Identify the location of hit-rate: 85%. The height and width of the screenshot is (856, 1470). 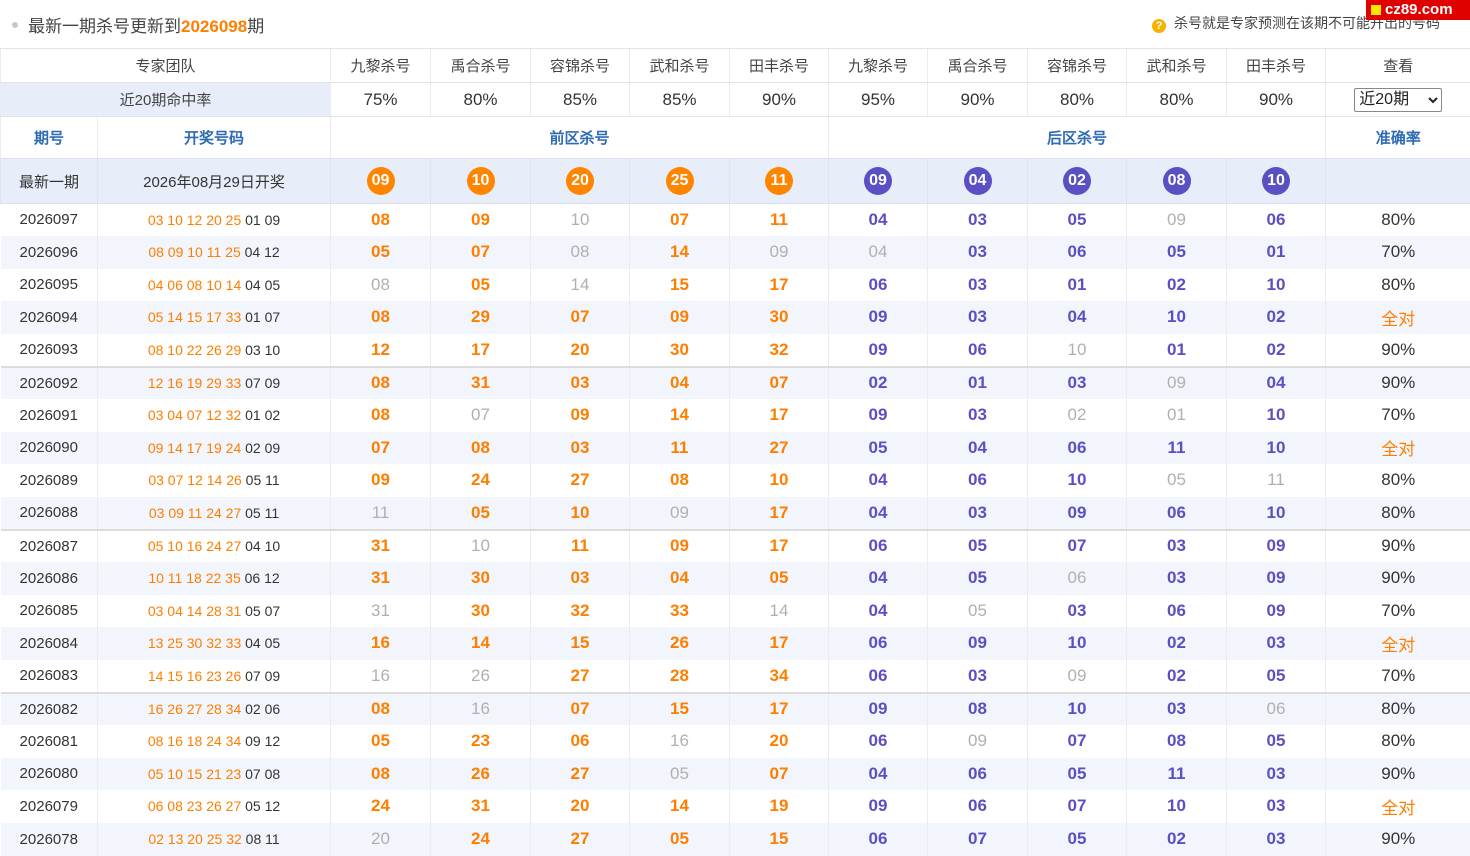
(580, 99).